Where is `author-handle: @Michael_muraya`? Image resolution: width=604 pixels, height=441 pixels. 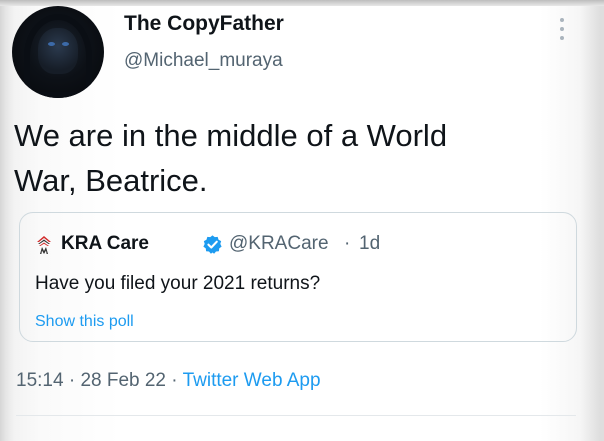 author-handle: @Michael_muraya is located at coordinates (203, 61).